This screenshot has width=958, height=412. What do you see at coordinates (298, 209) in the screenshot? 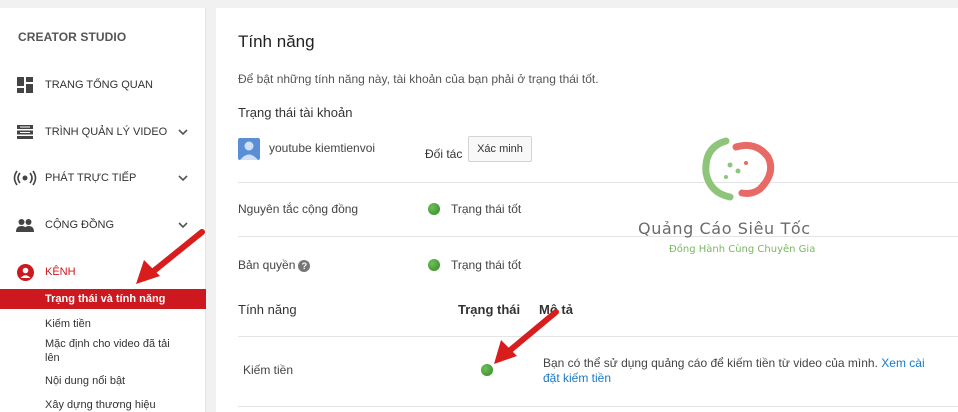
I see `community-guidelines-label: Nguyên tắc cộng đồng` at bounding box center [298, 209].